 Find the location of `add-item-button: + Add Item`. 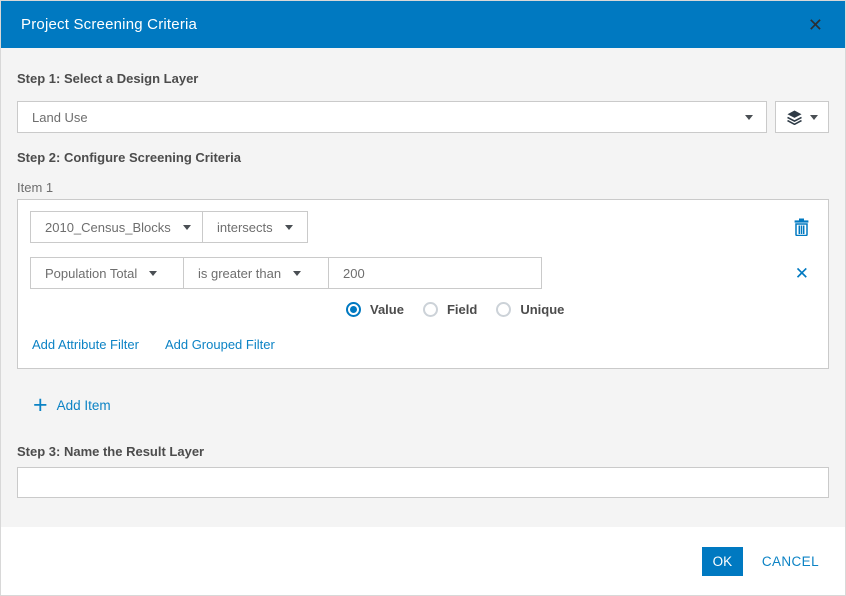

add-item-button: + Add Item is located at coordinates (72, 405).